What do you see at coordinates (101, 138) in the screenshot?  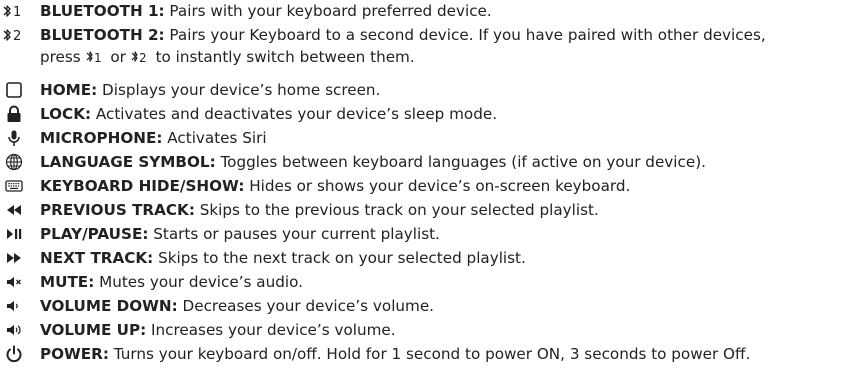 I see `legend-term: MICROPHONE:` at bounding box center [101, 138].